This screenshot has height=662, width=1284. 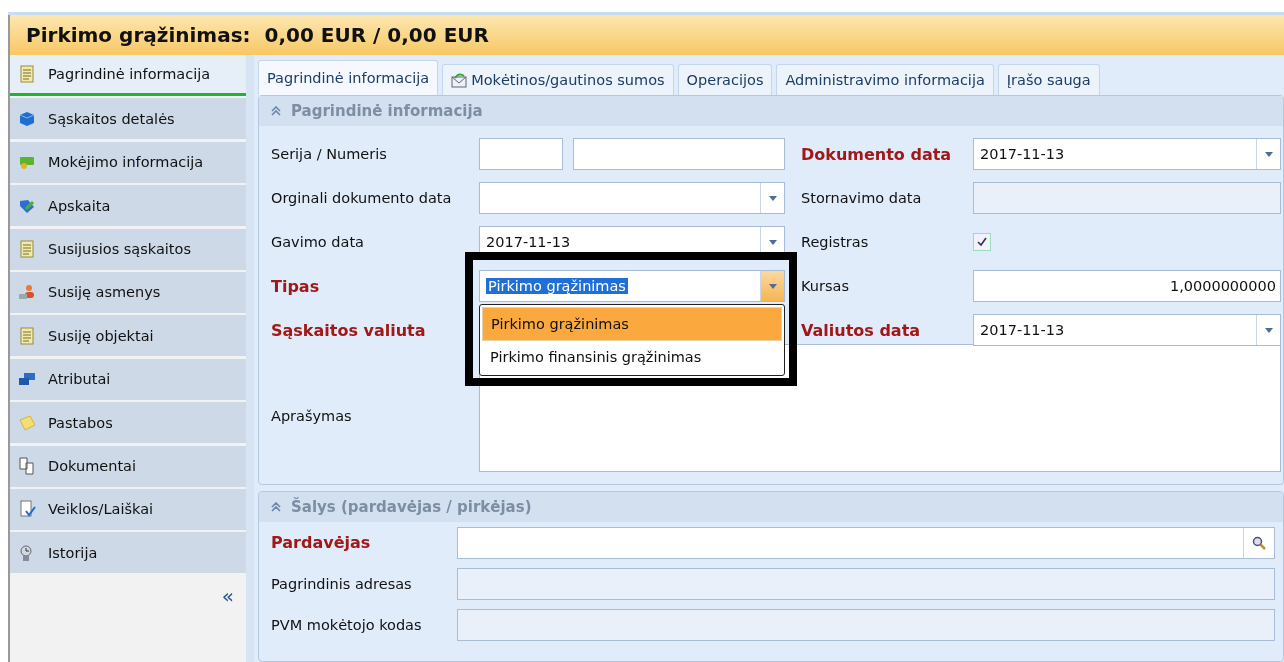 I want to click on input-field: 1,0000000000, so click(x=1127, y=286).